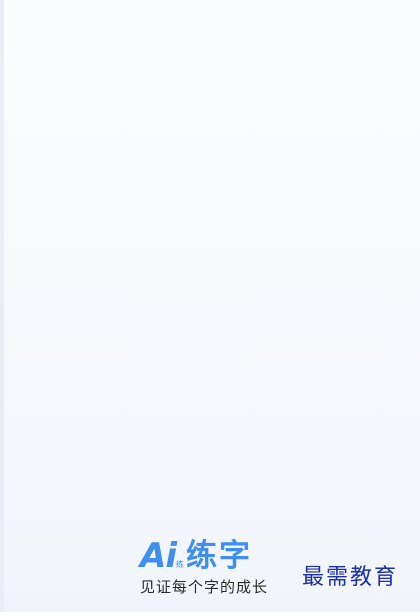 The width and height of the screenshot is (420, 612). What do you see at coordinates (350, 577) in the screenshot?
I see `watermark-text: 最需教育` at bounding box center [350, 577].